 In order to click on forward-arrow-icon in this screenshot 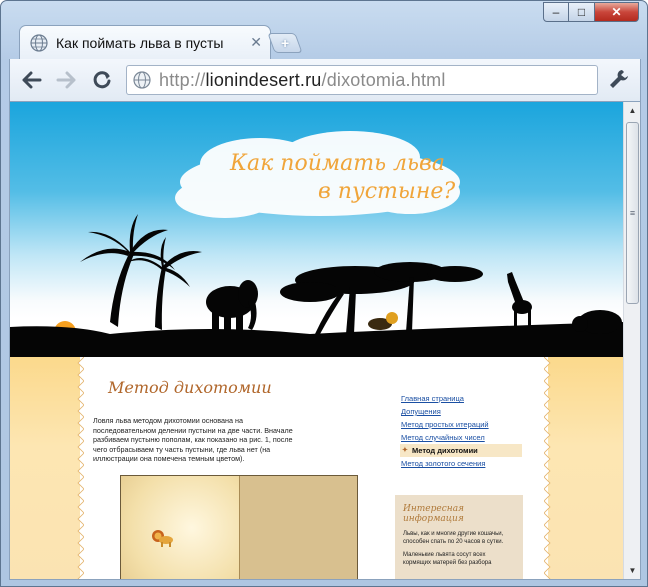, I will do `click(66, 80)`.